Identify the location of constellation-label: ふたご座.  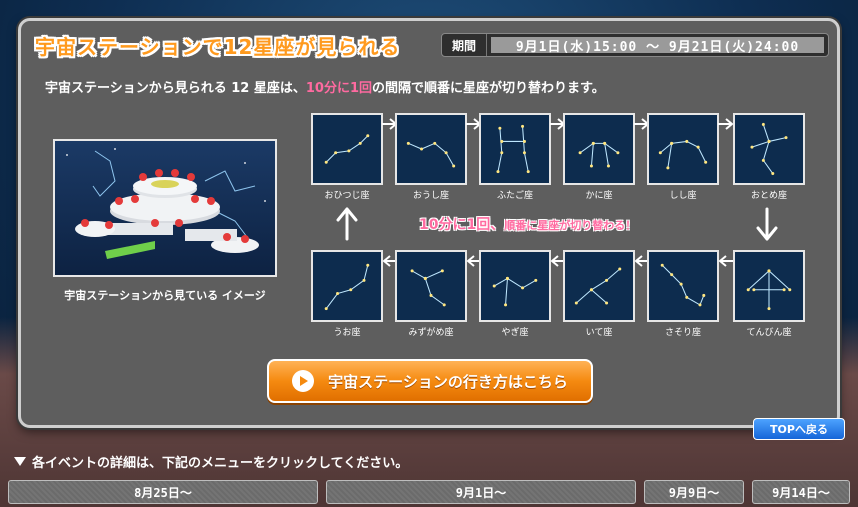
(514, 196).